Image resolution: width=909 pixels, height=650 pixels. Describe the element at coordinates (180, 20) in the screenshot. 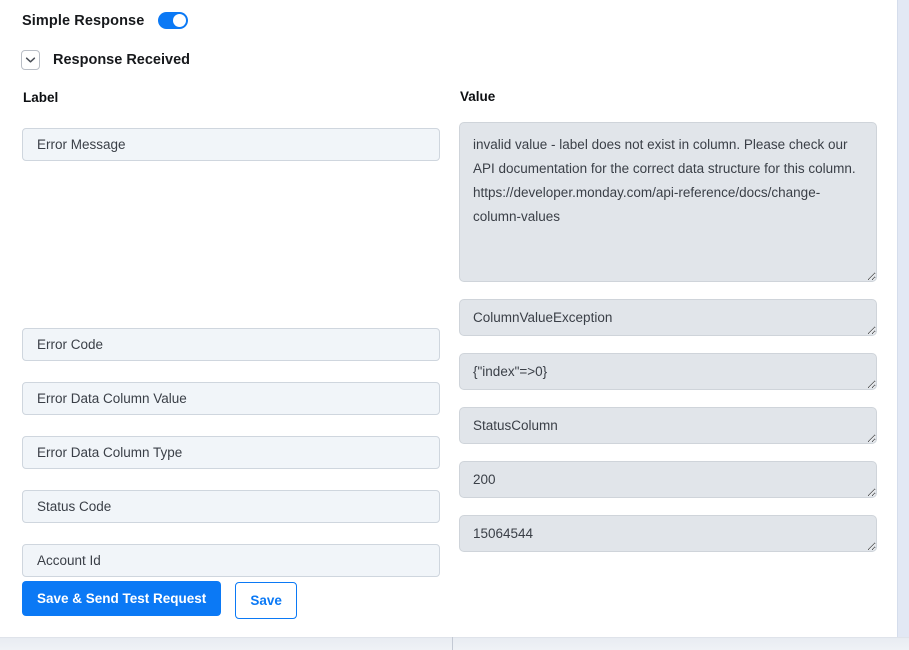

I see `toggle-on-icon` at that location.